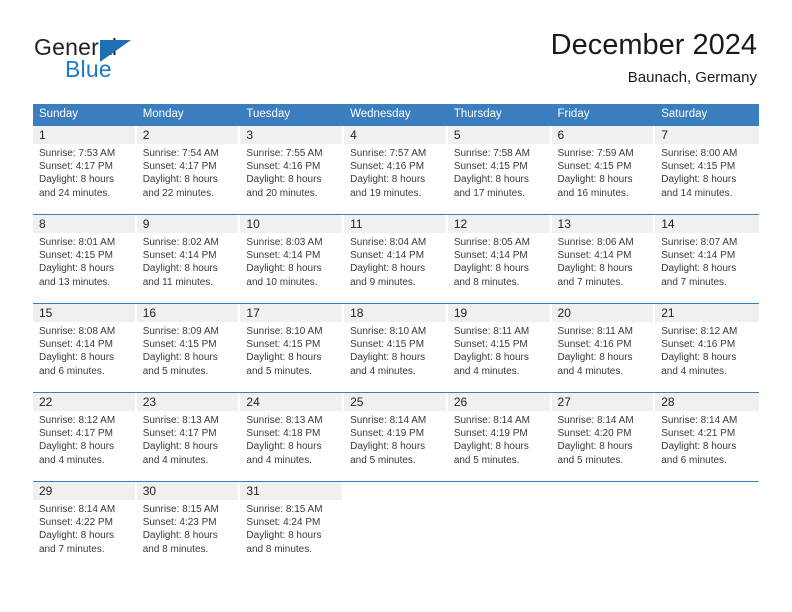  I want to click on day-number: 5, so click(499, 135).